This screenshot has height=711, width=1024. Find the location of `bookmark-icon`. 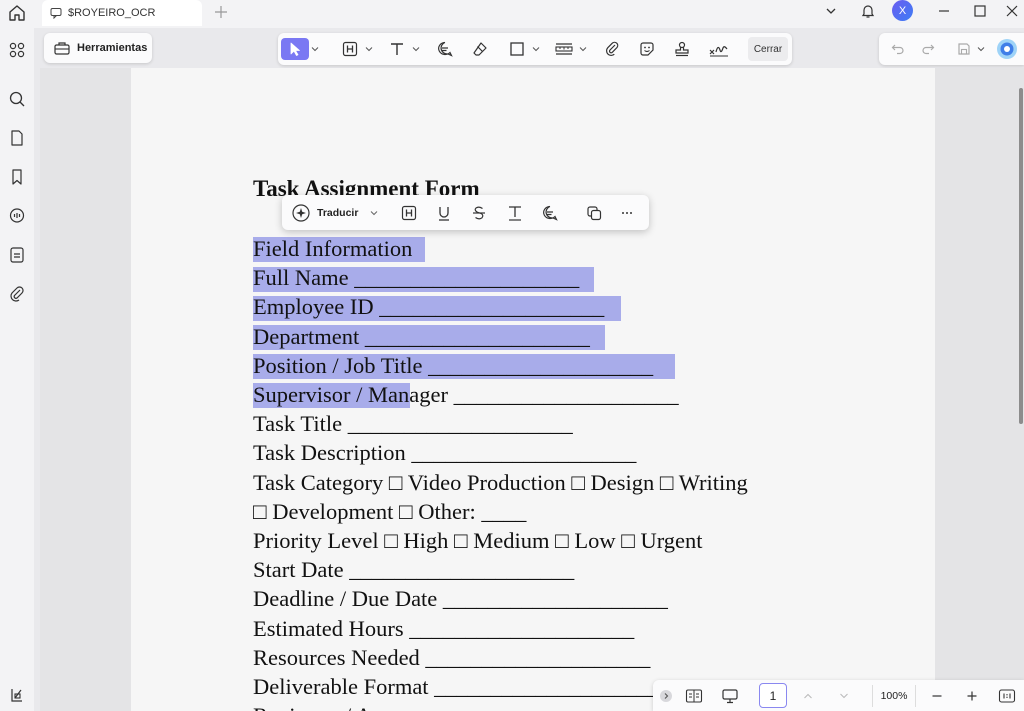

bookmark-icon is located at coordinates (17, 177).